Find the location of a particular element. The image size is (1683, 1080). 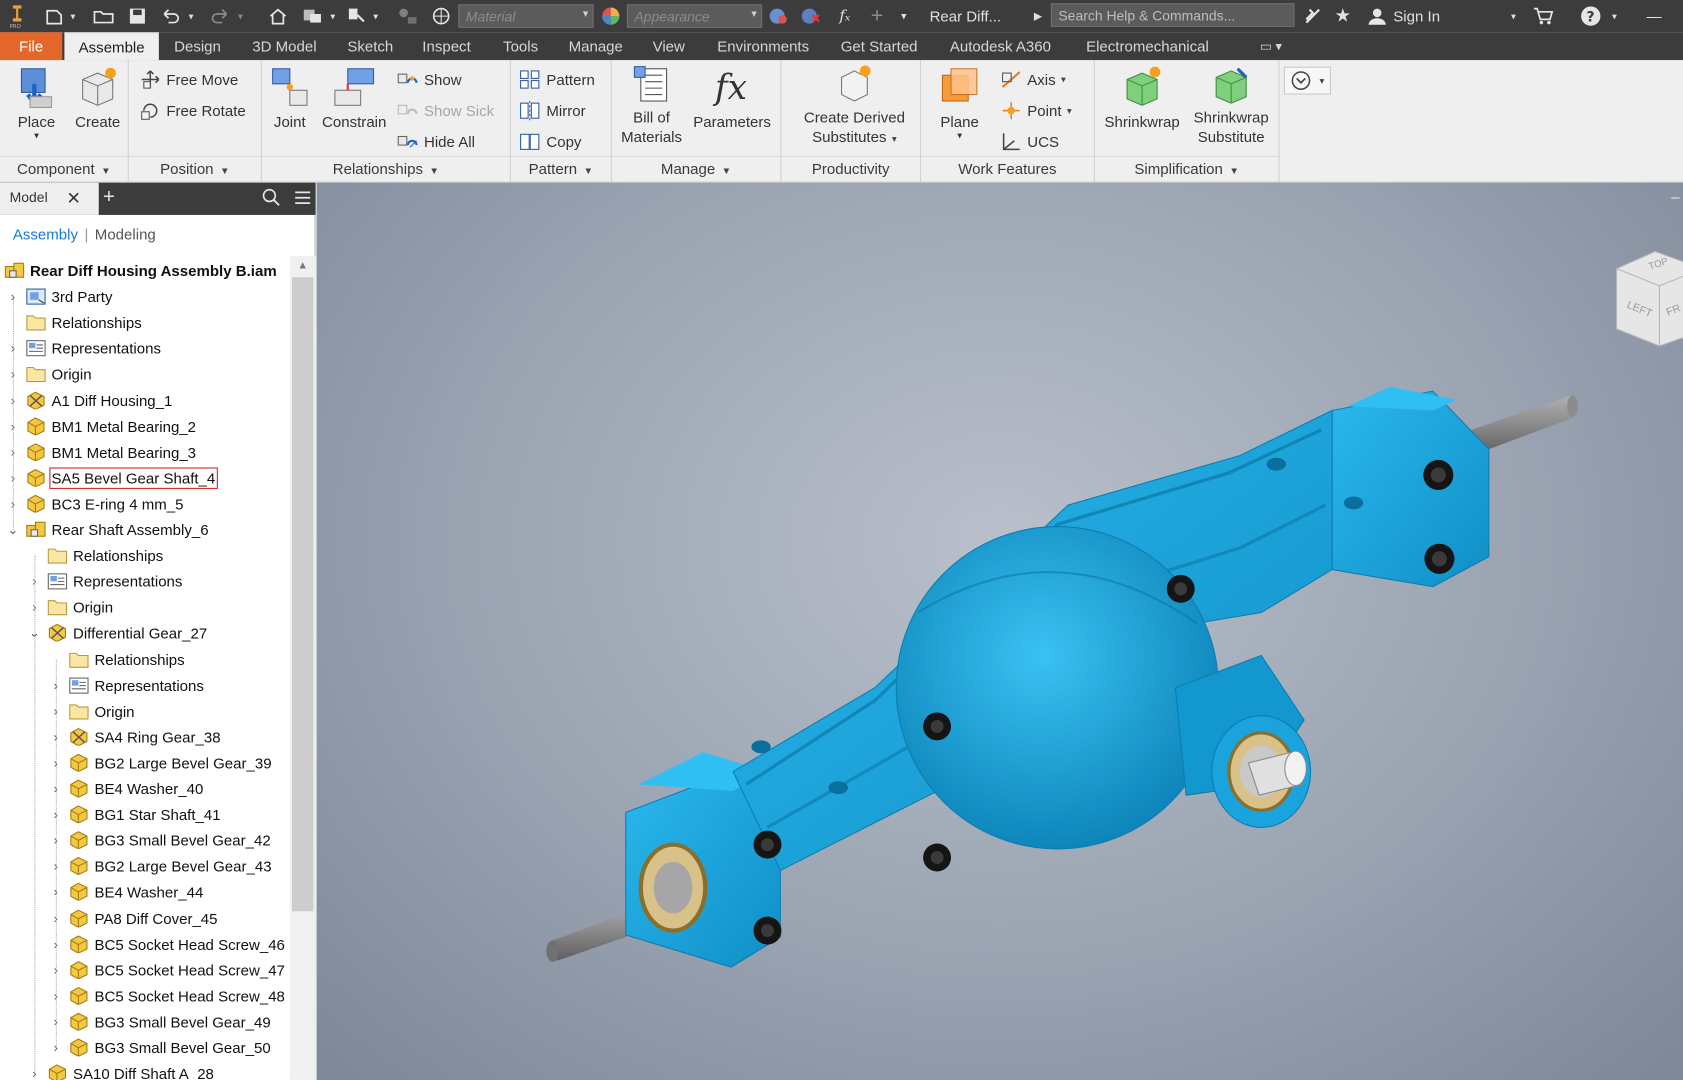

home-icon is located at coordinates (278, 16).